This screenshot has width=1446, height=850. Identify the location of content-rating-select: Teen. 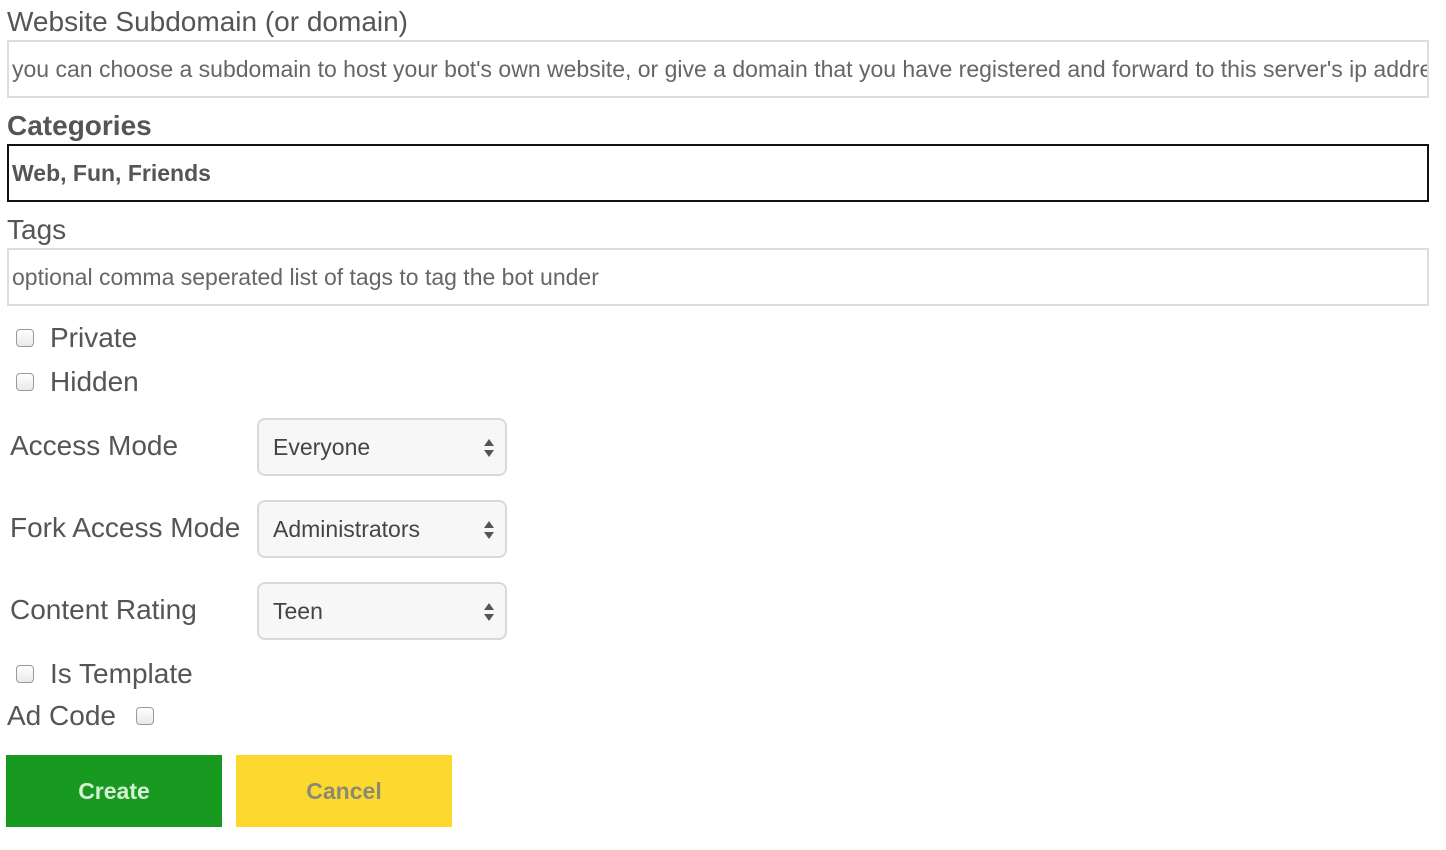
(382, 611).